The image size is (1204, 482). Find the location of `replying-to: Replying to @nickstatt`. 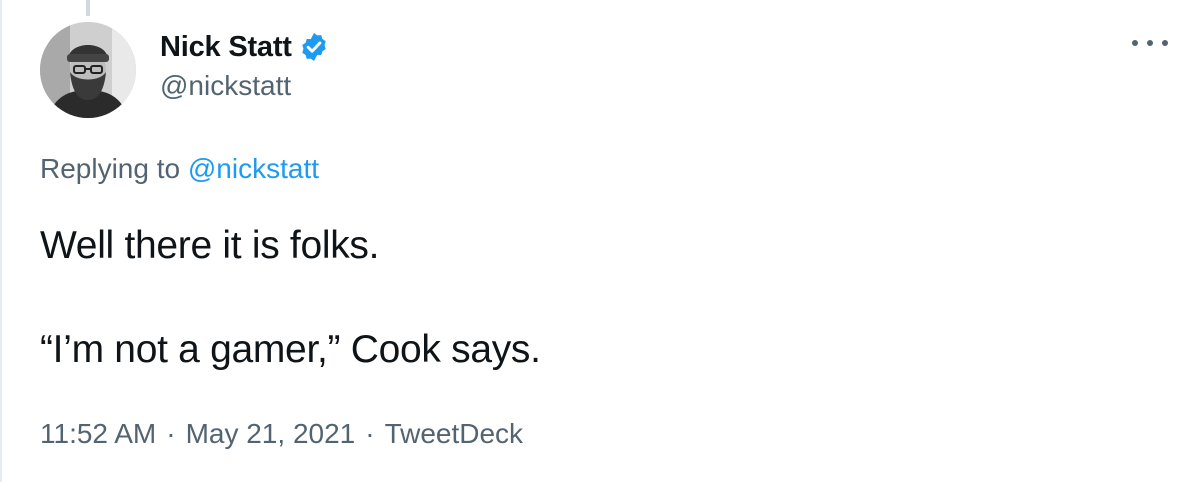

replying-to: Replying to @nickstatt is located at coordinates (179, 169).